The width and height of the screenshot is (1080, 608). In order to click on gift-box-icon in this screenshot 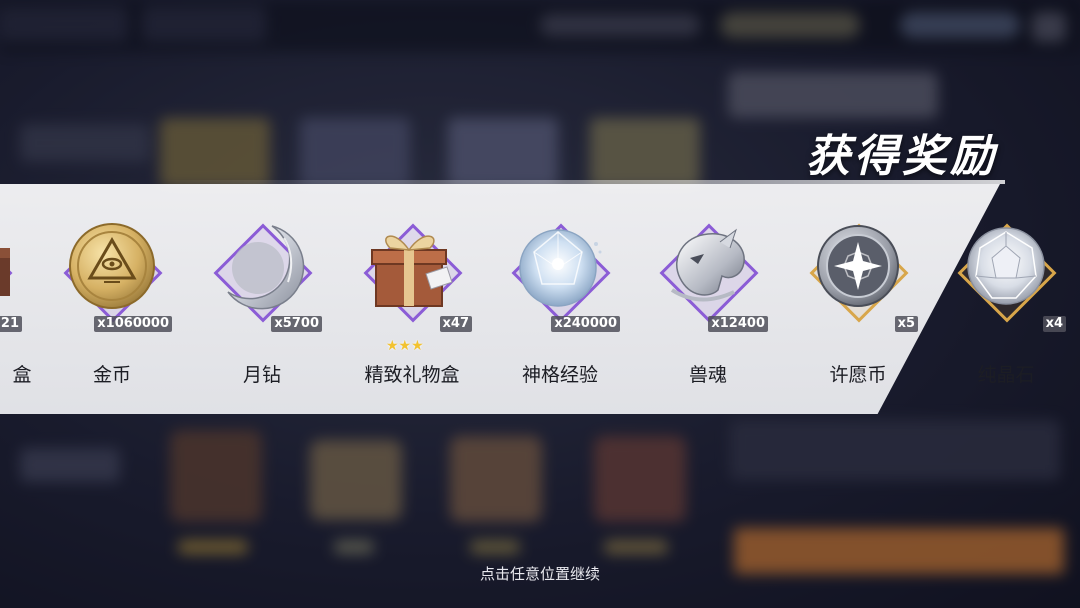, I will do `click(412, 271)`.